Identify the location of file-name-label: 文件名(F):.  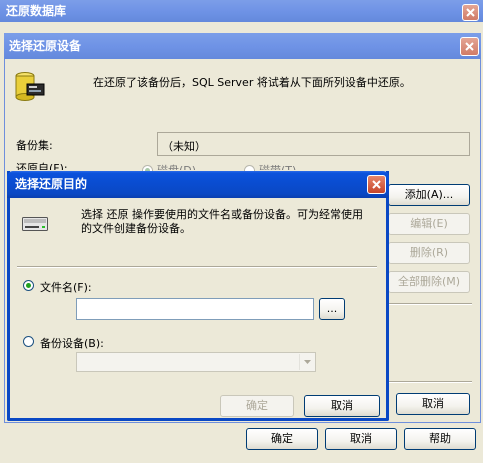
(66, 287).